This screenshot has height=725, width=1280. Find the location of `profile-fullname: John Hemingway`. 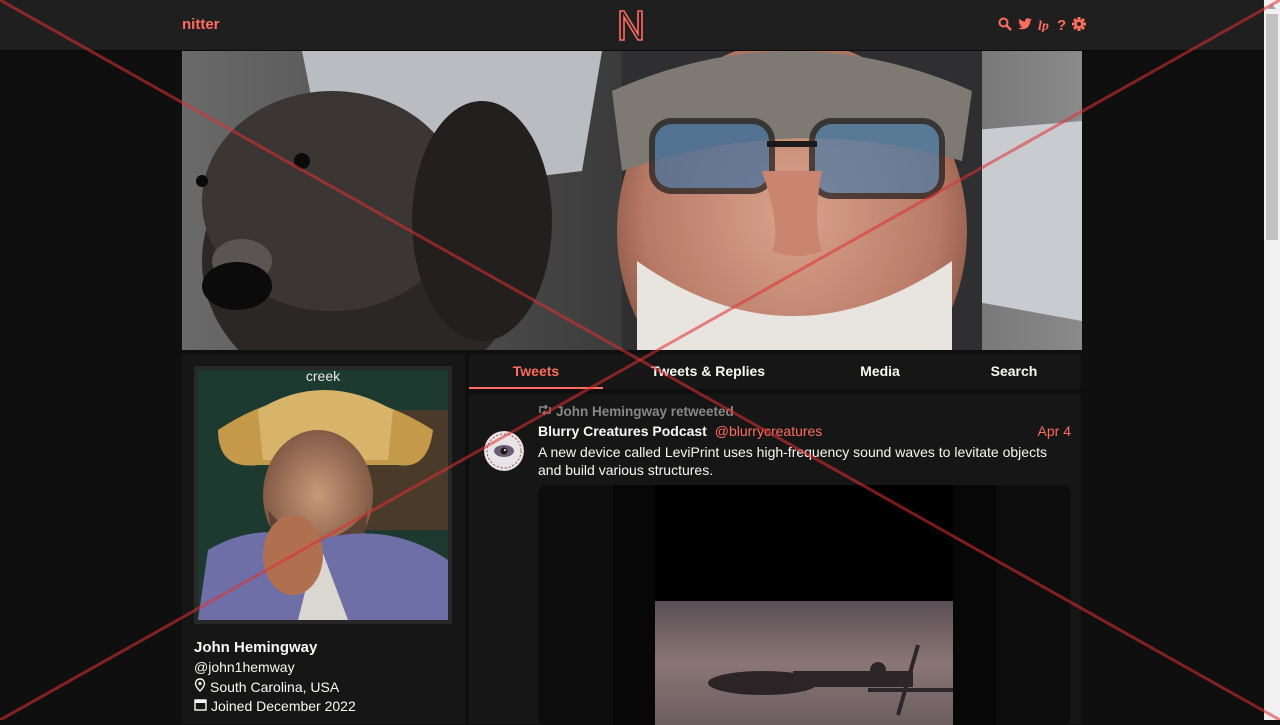

profile-fullname: John Hemingway is located at coordinates (255, 647).